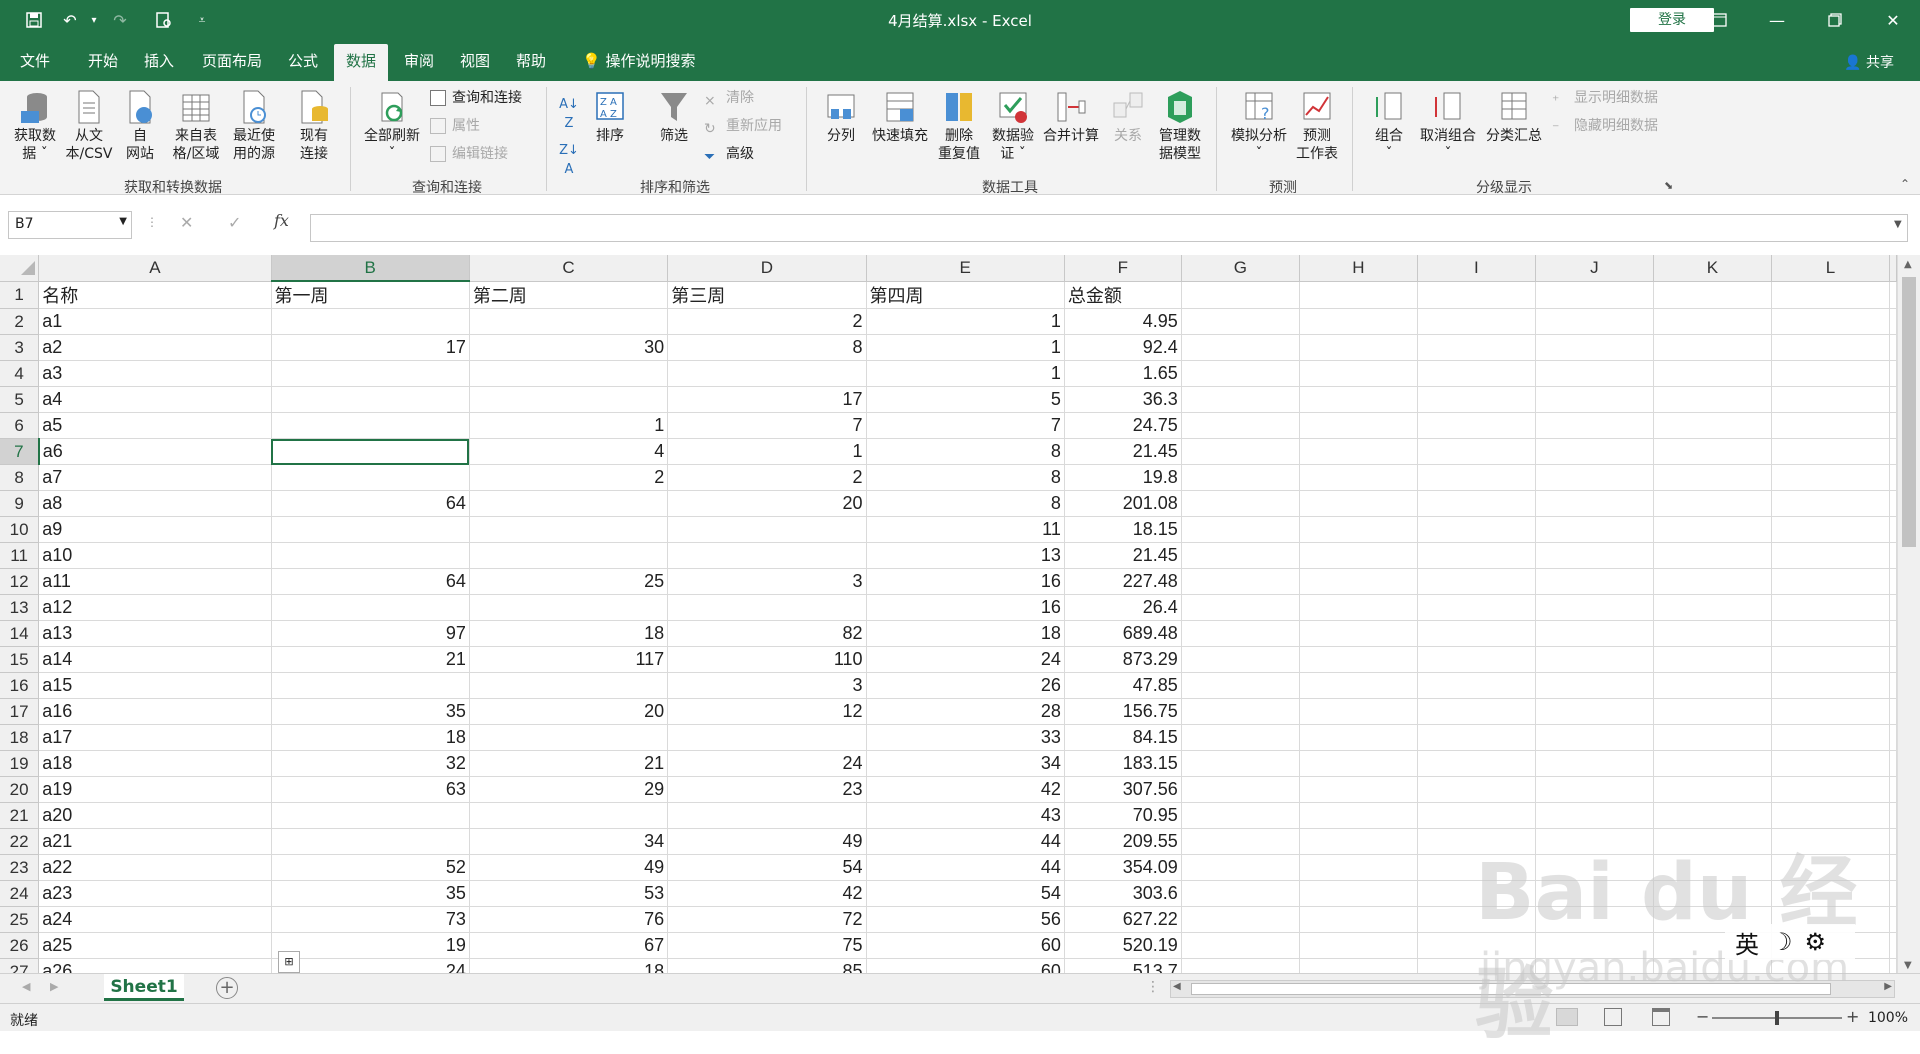  I want to click on row-header: 16, so click(20, 685).